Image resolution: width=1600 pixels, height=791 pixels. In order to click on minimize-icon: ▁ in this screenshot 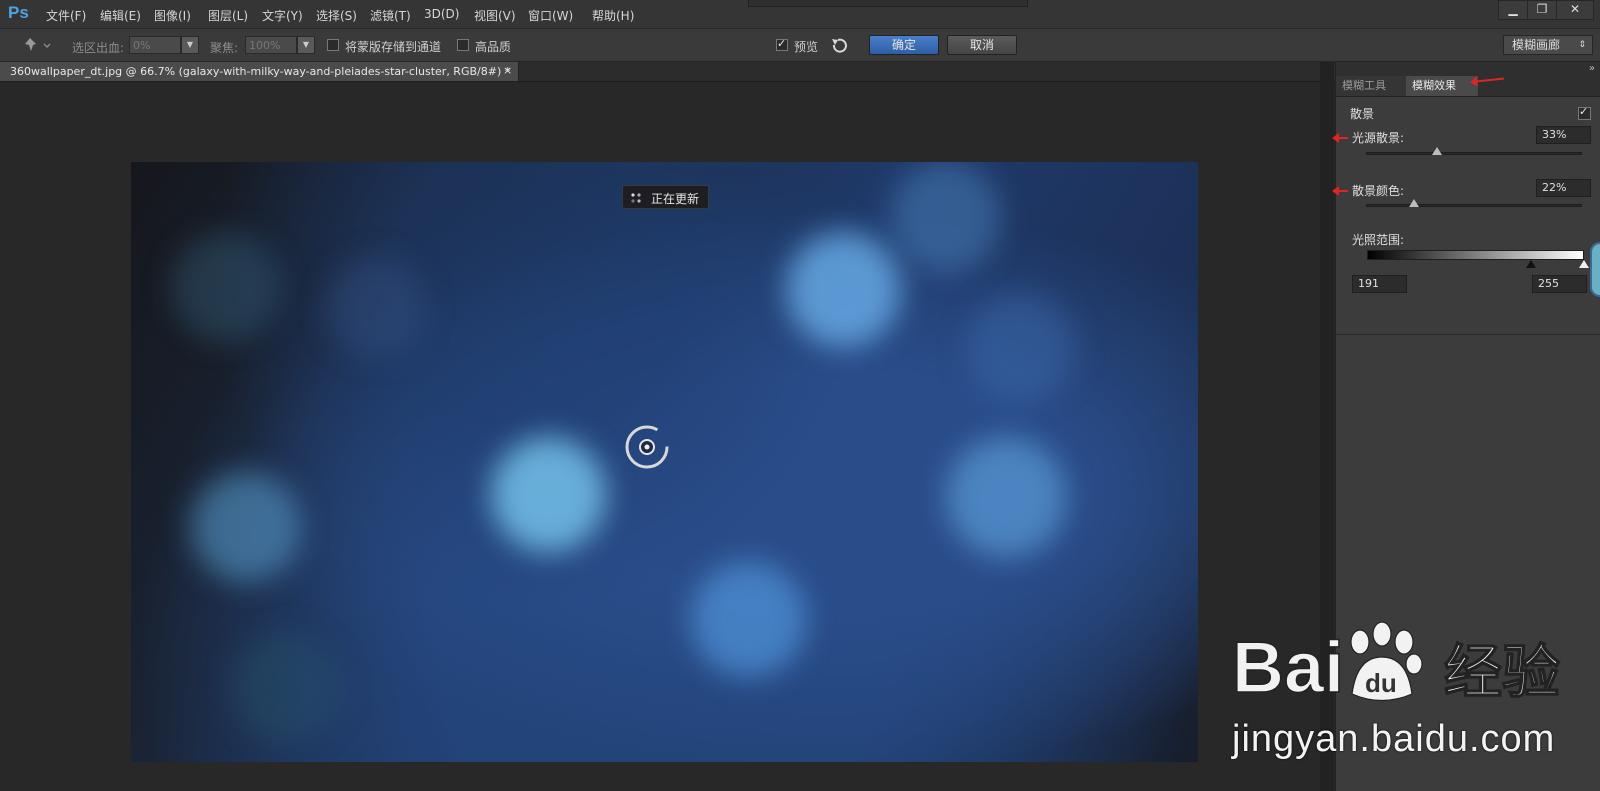, I will do `click(1513, 10)`.